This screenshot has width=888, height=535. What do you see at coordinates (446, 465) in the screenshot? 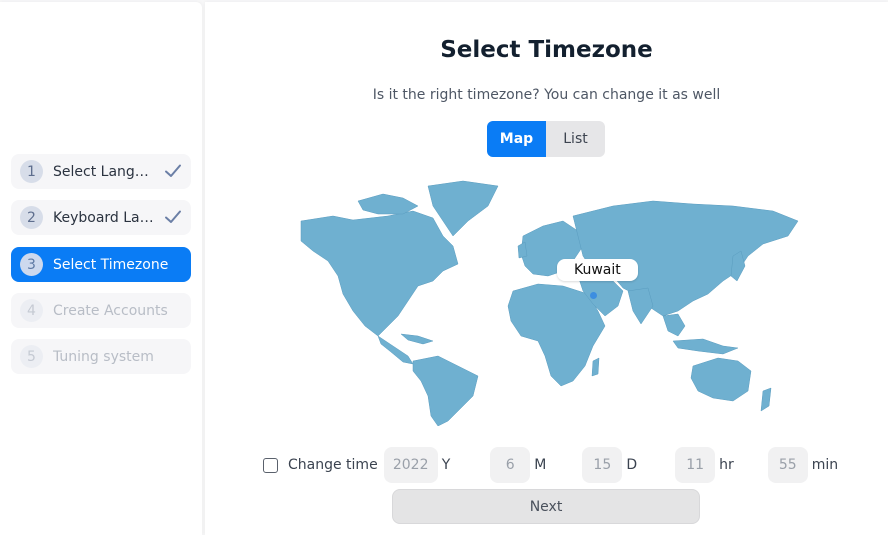
I see `year-unit: Y` at bounding box center [446, 465].